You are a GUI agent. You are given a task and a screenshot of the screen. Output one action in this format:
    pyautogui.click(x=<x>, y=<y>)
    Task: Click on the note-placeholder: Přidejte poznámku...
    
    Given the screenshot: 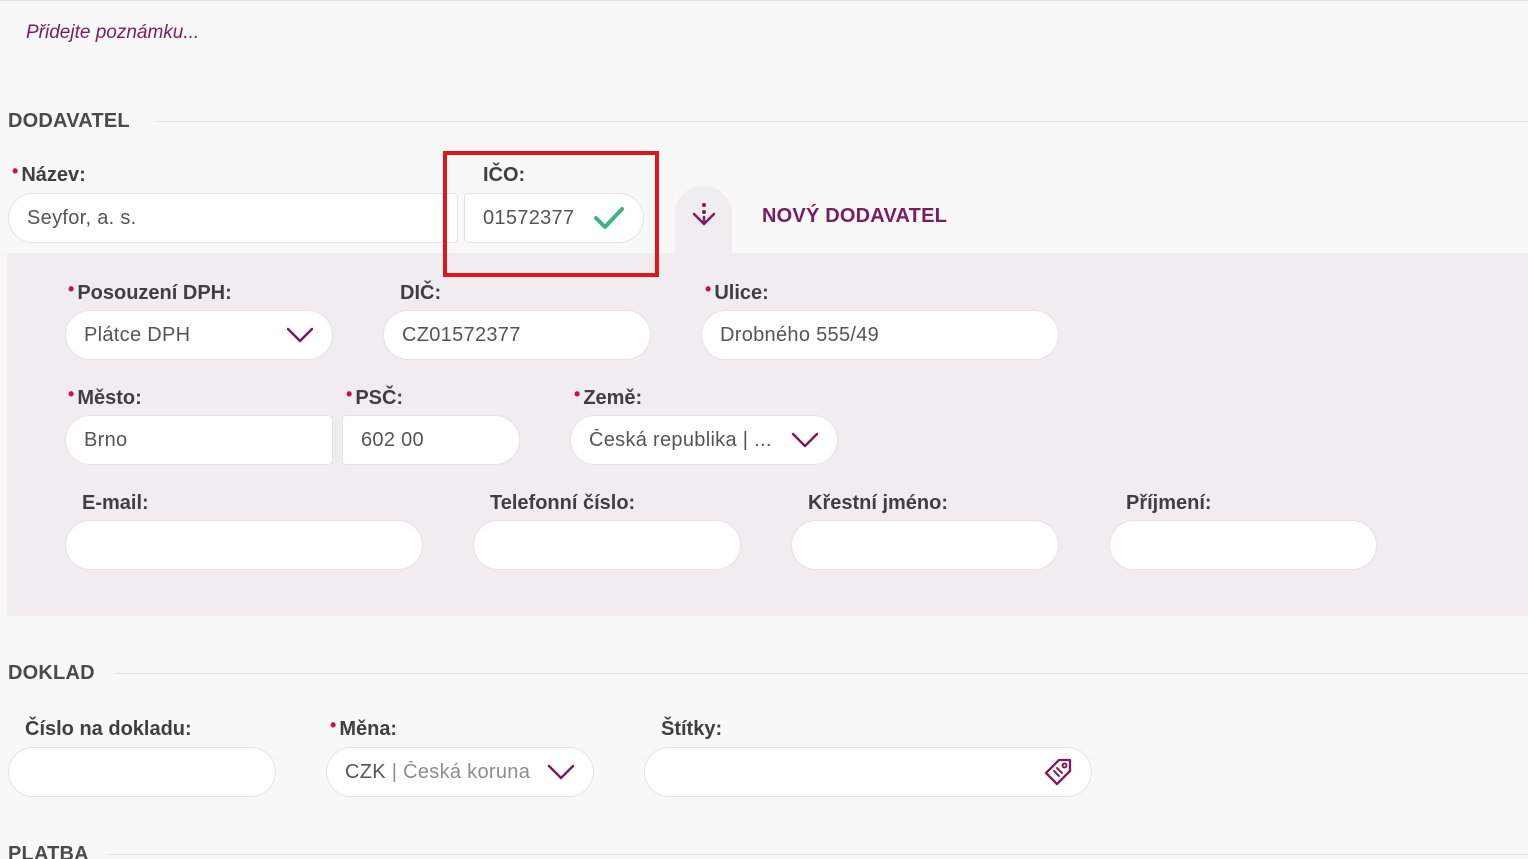 What is the action you would take?
    pyautogui.click(x=112, y=33)
    